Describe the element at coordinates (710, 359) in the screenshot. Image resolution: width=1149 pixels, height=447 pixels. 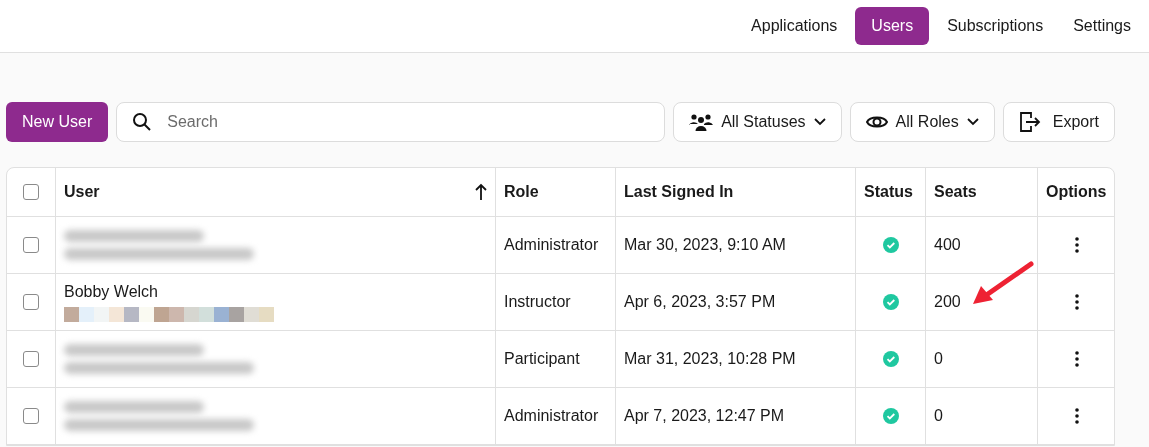
I see `table-cell-text: Mar 31, 2023, 10:28 PM` at that location.